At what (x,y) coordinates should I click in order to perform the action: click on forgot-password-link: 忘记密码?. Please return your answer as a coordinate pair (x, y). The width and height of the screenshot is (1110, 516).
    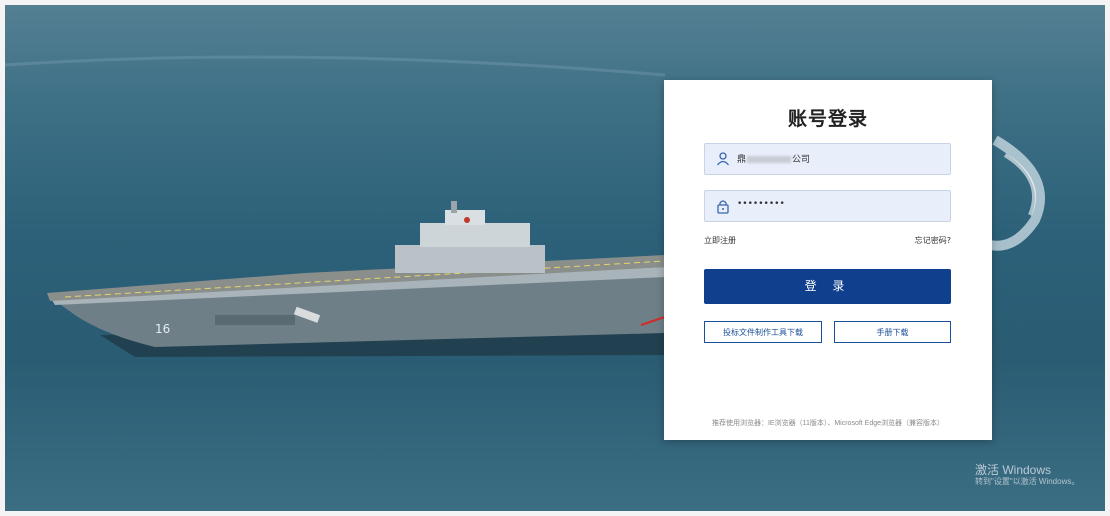
    Looking at the image, I should click on (933, 240).